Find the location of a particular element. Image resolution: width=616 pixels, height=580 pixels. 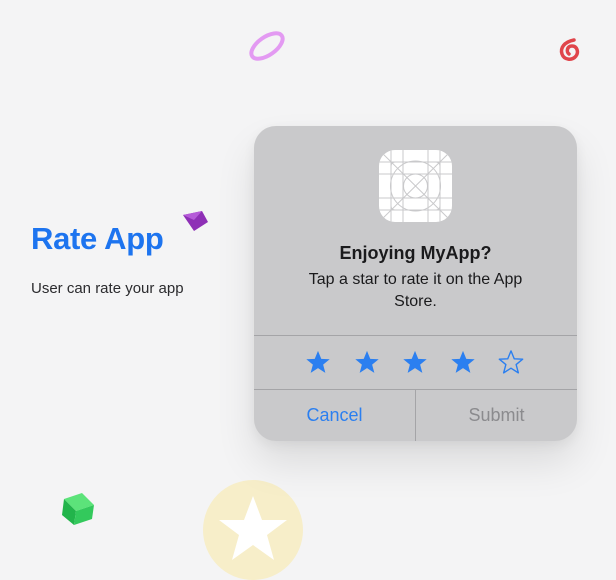

star-badge-decoration is located at coordinates (253, 530).